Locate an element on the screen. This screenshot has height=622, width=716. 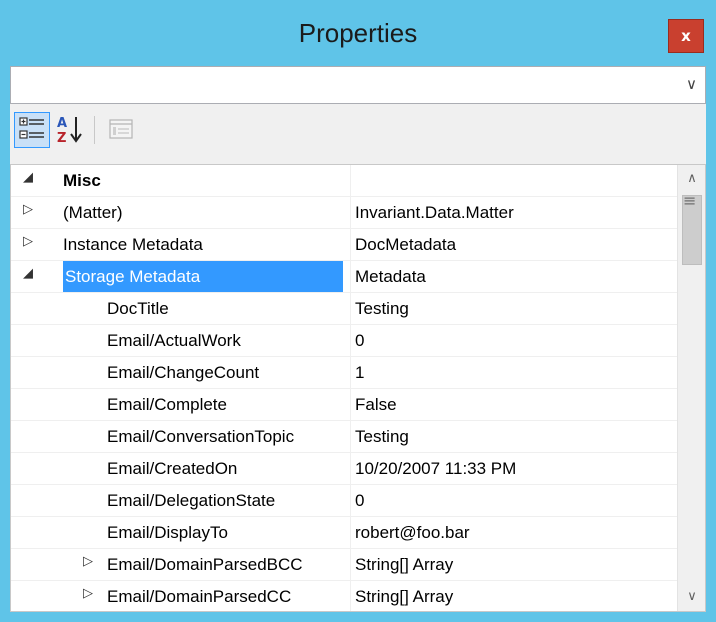
alphabetical-button: A Z is located at coordinates (72, 130).